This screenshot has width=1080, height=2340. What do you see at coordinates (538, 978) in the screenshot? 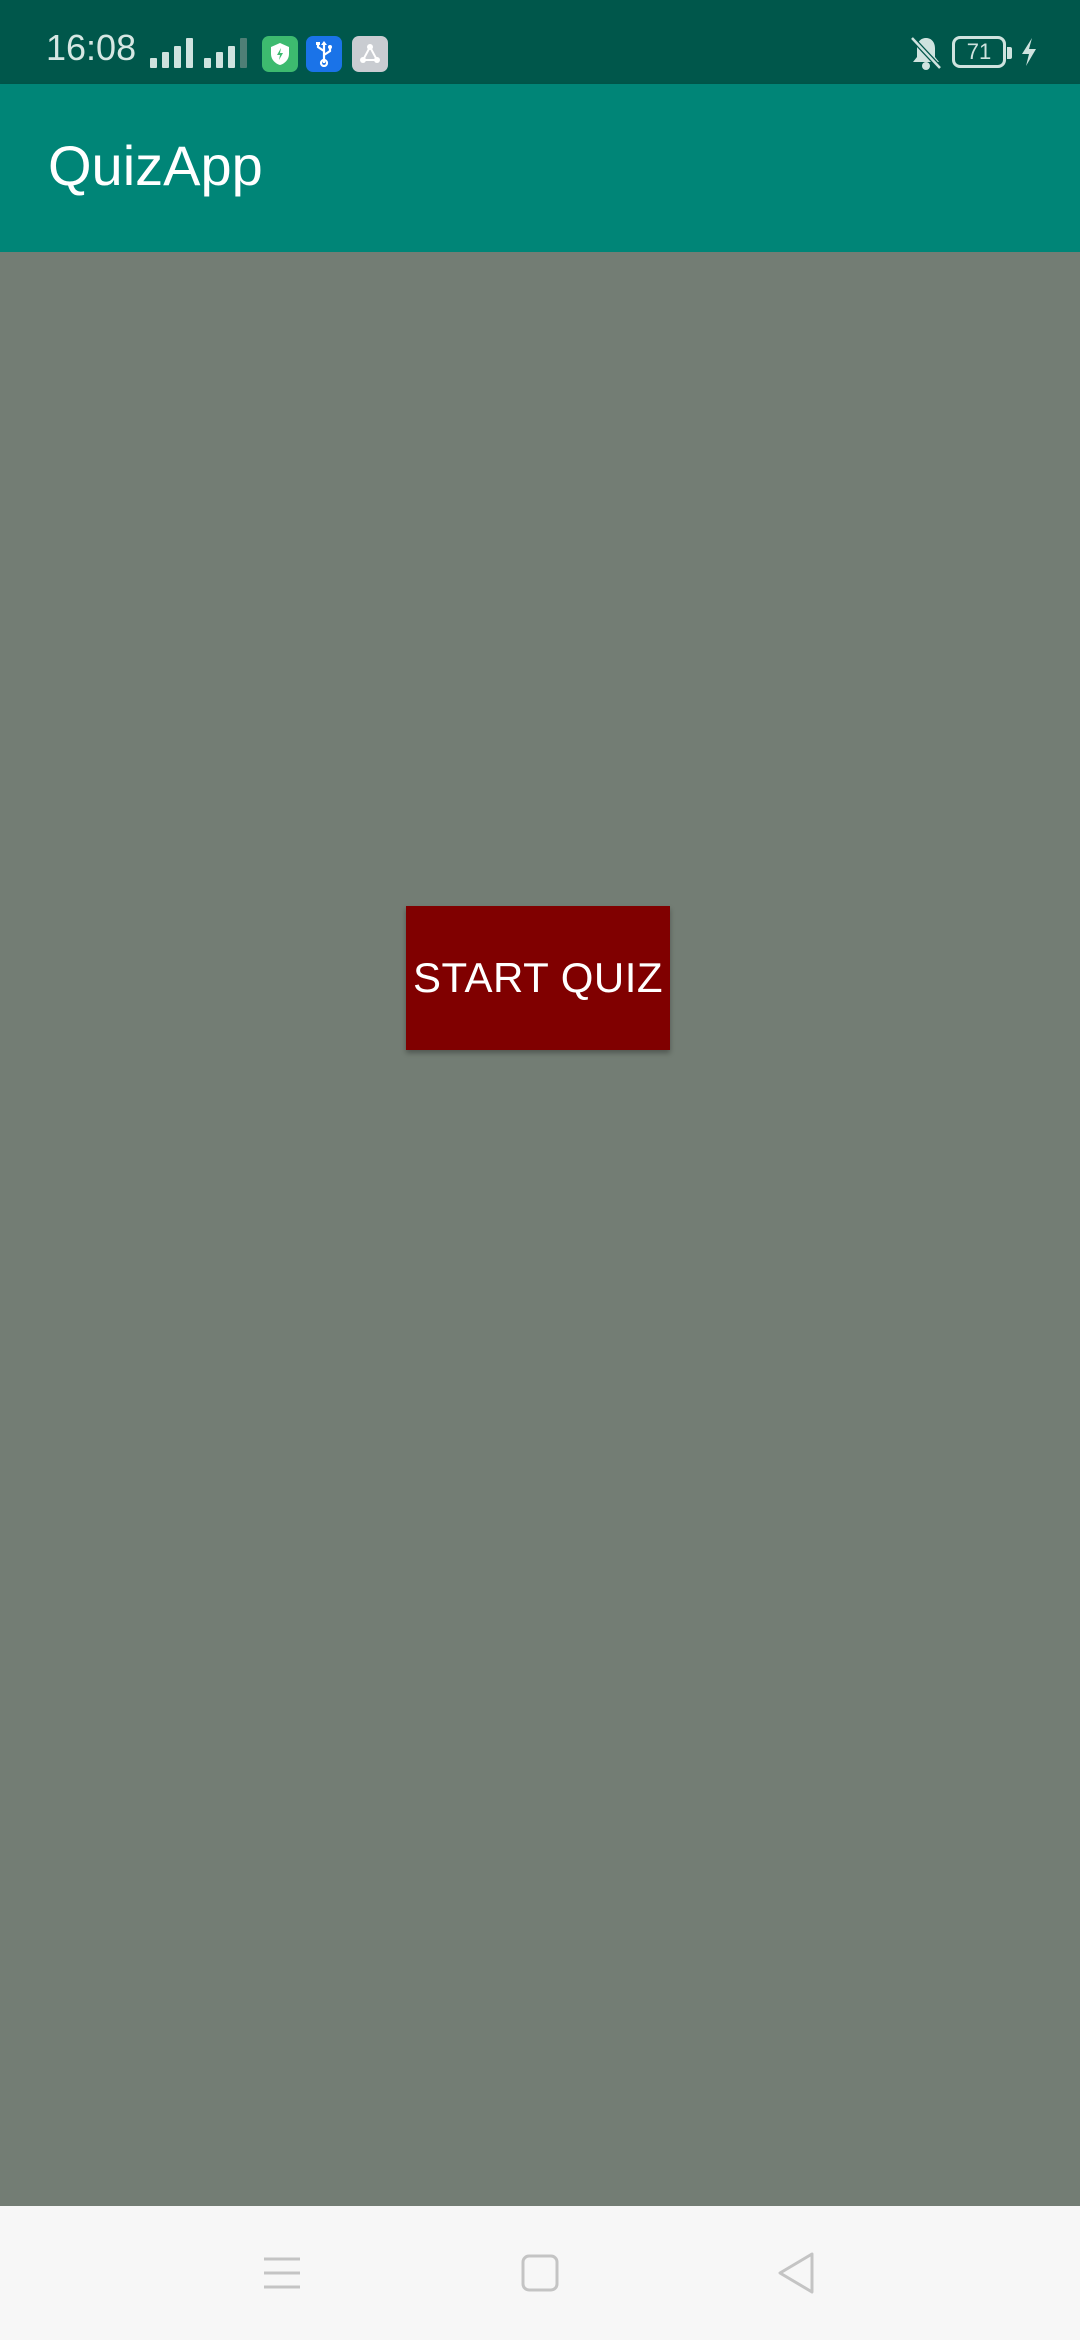
I see `start-quiz-button: START QUIZ` at bounding box center [538, 978].